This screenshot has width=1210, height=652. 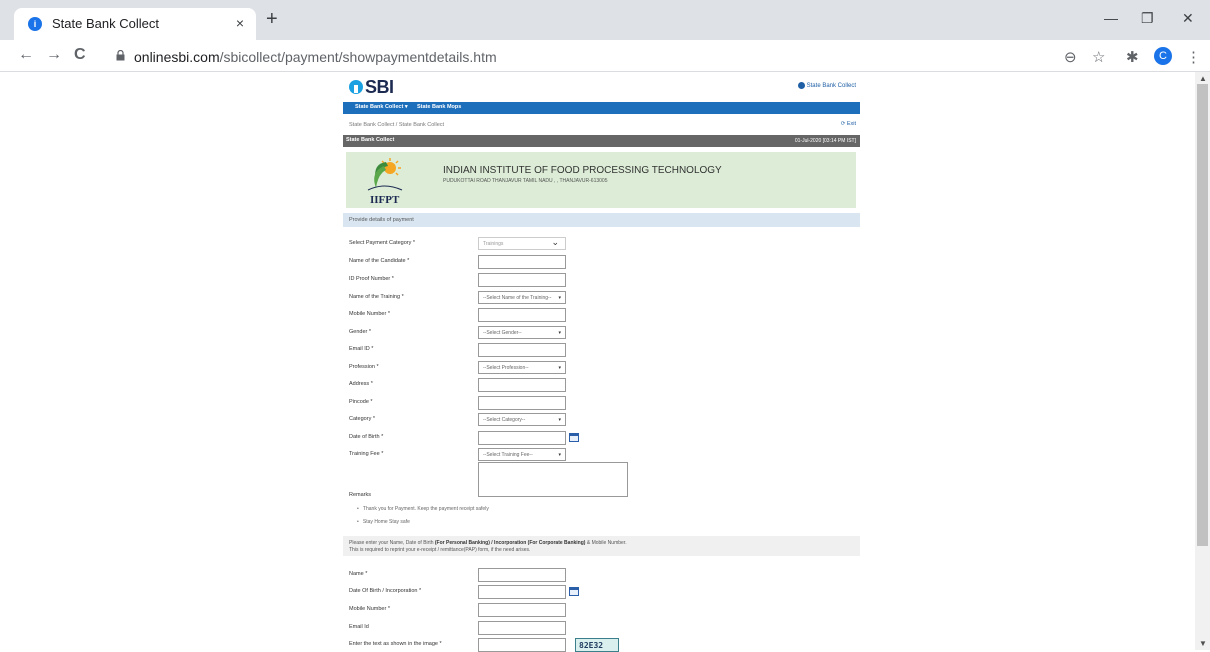 What do you see at coordinates (604, 610) in the screenshot?
I see `reprint-mobile-row: Mobile Number *` at bounding box center [604, 610].